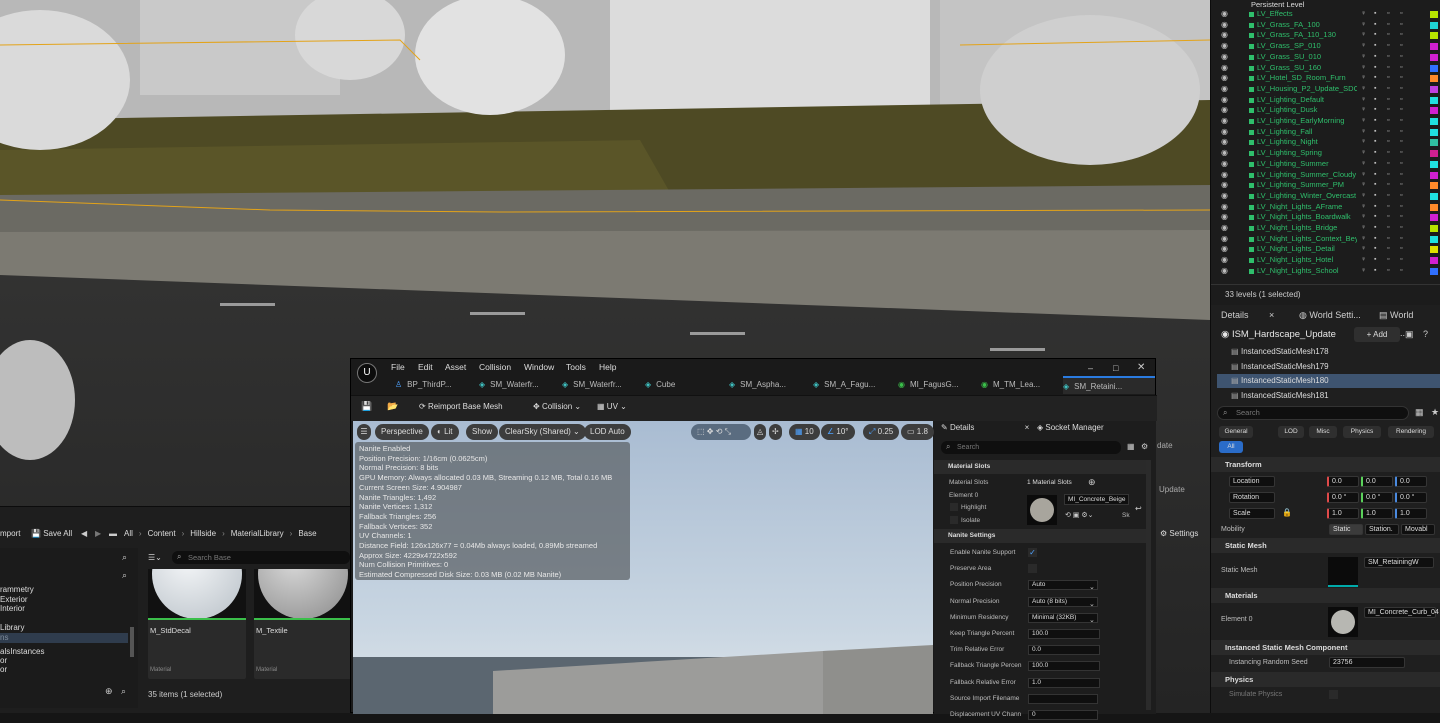  What do you see at coordinates (482, 432) in the screenshot?
I see `show-button: Show` at bounding box center [482, 432].